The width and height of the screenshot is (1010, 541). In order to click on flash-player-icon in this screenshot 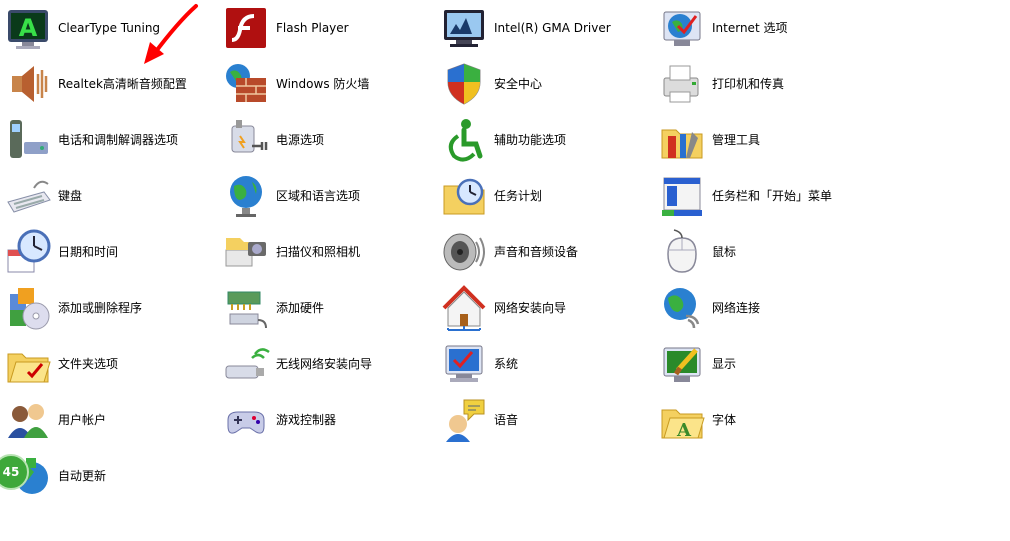, I will do `click(246, 28)`.